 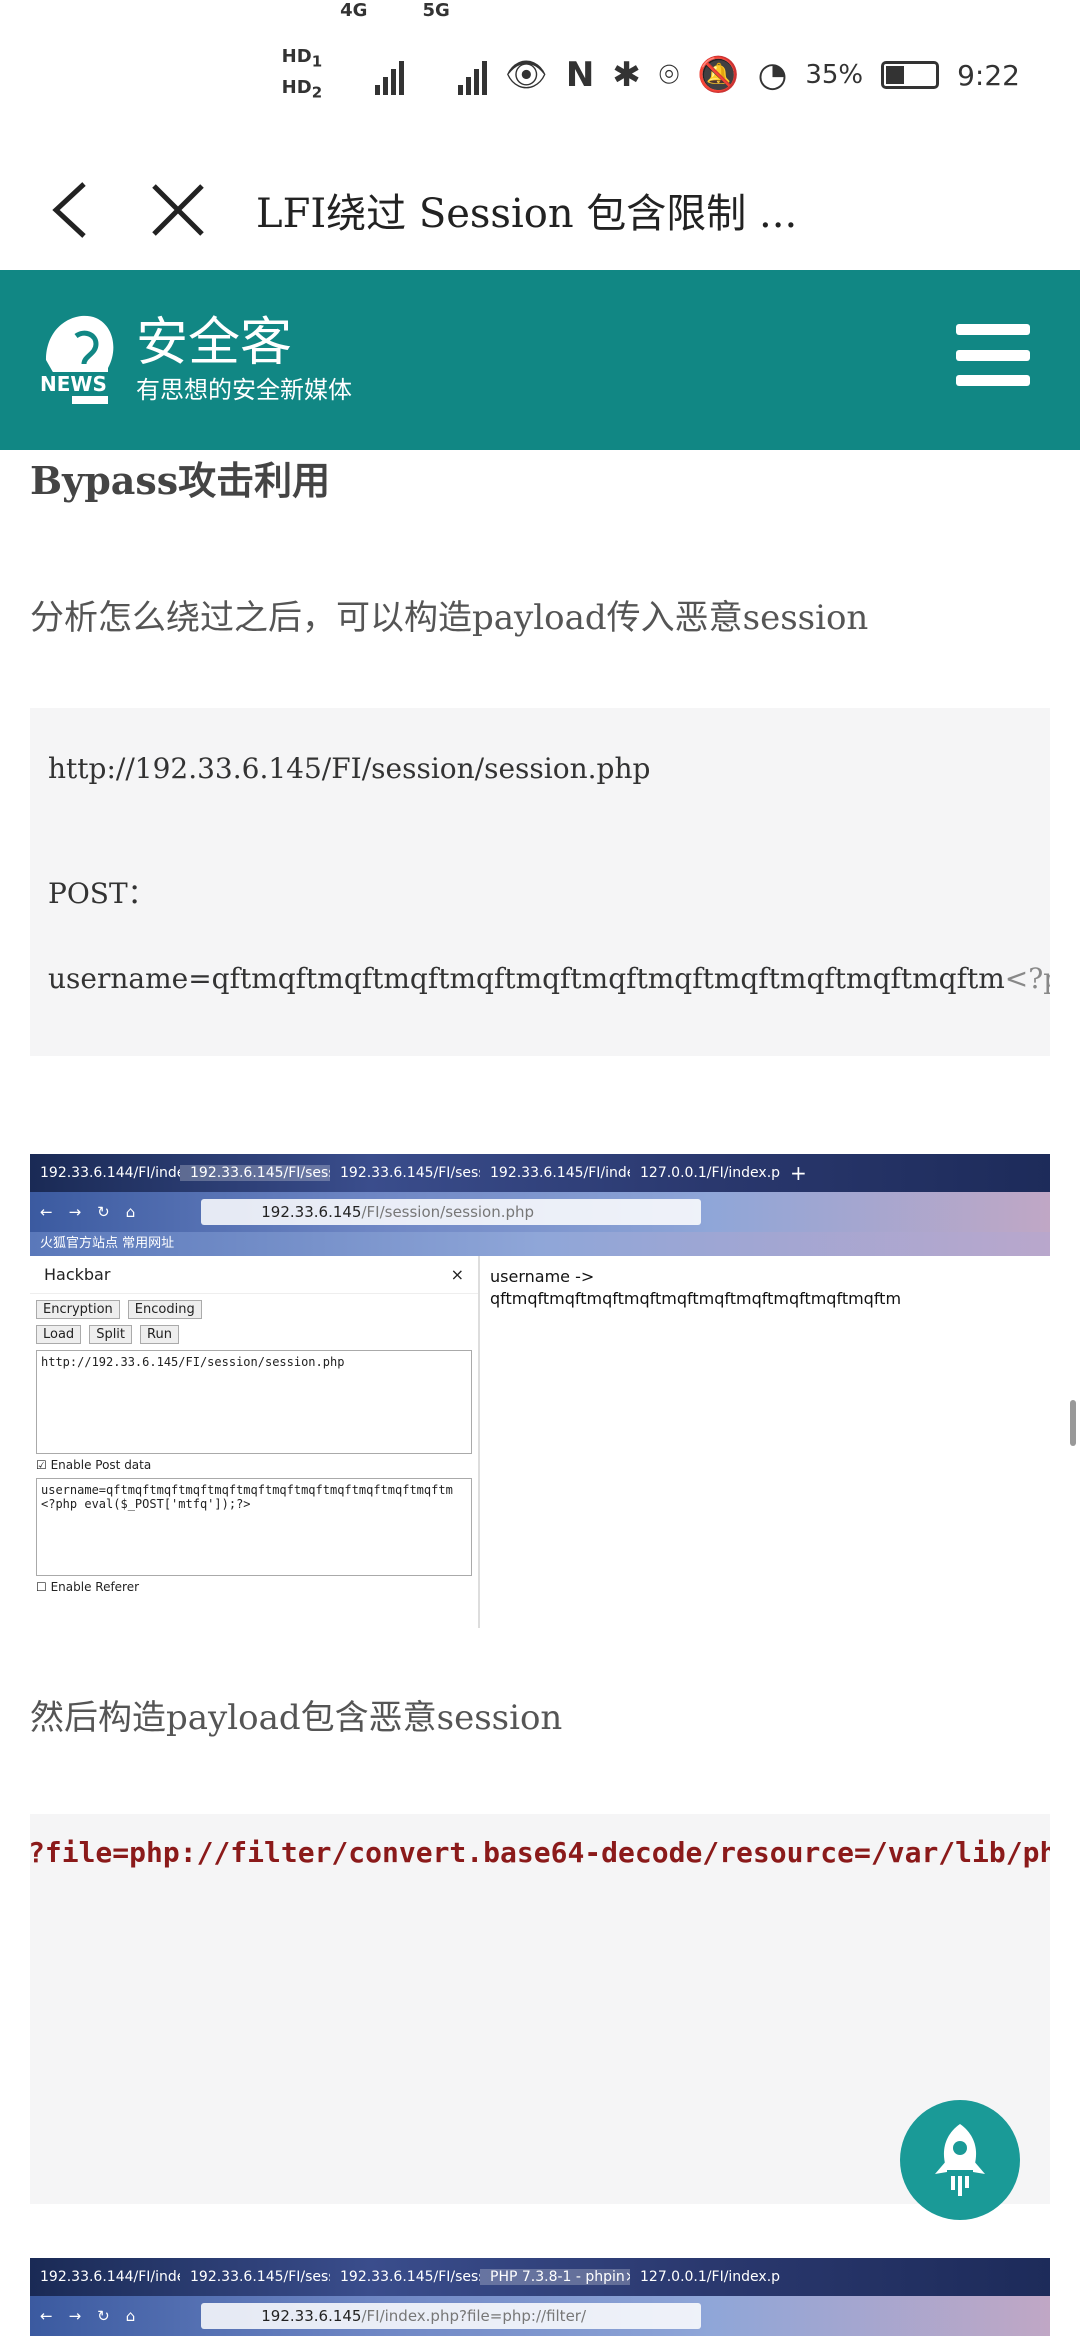 I want to click on site-logo: NEWS, so click(x=77, y=360).